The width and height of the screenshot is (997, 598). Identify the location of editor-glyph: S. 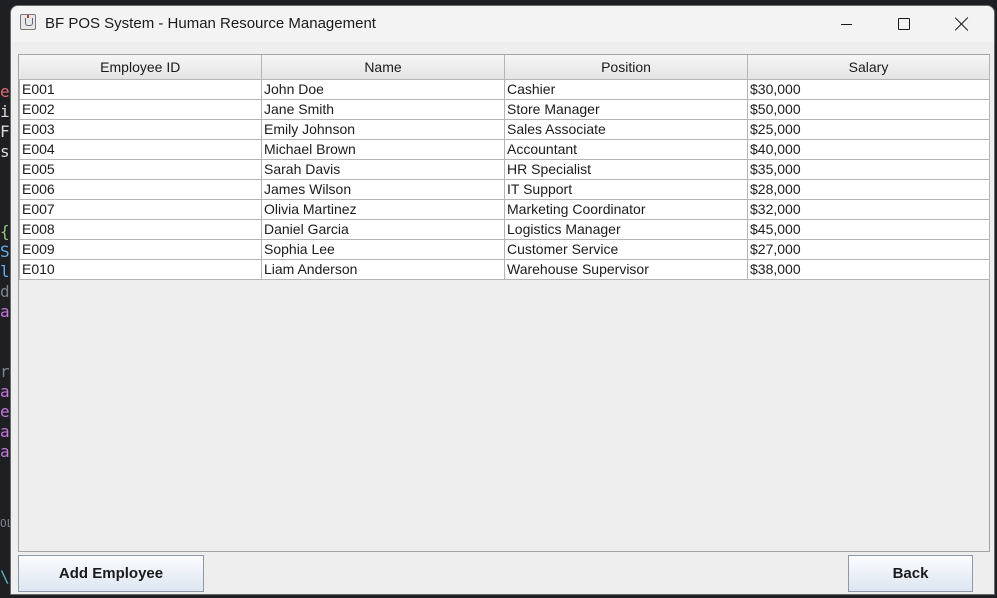
(5, 251).